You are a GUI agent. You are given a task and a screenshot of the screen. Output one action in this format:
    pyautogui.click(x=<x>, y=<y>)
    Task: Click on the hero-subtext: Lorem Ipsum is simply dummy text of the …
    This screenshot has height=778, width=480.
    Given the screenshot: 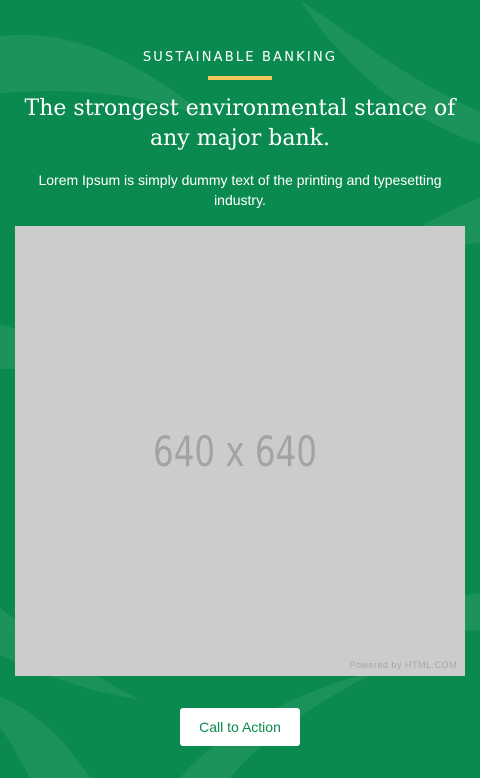 What is the action you would take?
    pyautogui.click(x=240, y=190)
    